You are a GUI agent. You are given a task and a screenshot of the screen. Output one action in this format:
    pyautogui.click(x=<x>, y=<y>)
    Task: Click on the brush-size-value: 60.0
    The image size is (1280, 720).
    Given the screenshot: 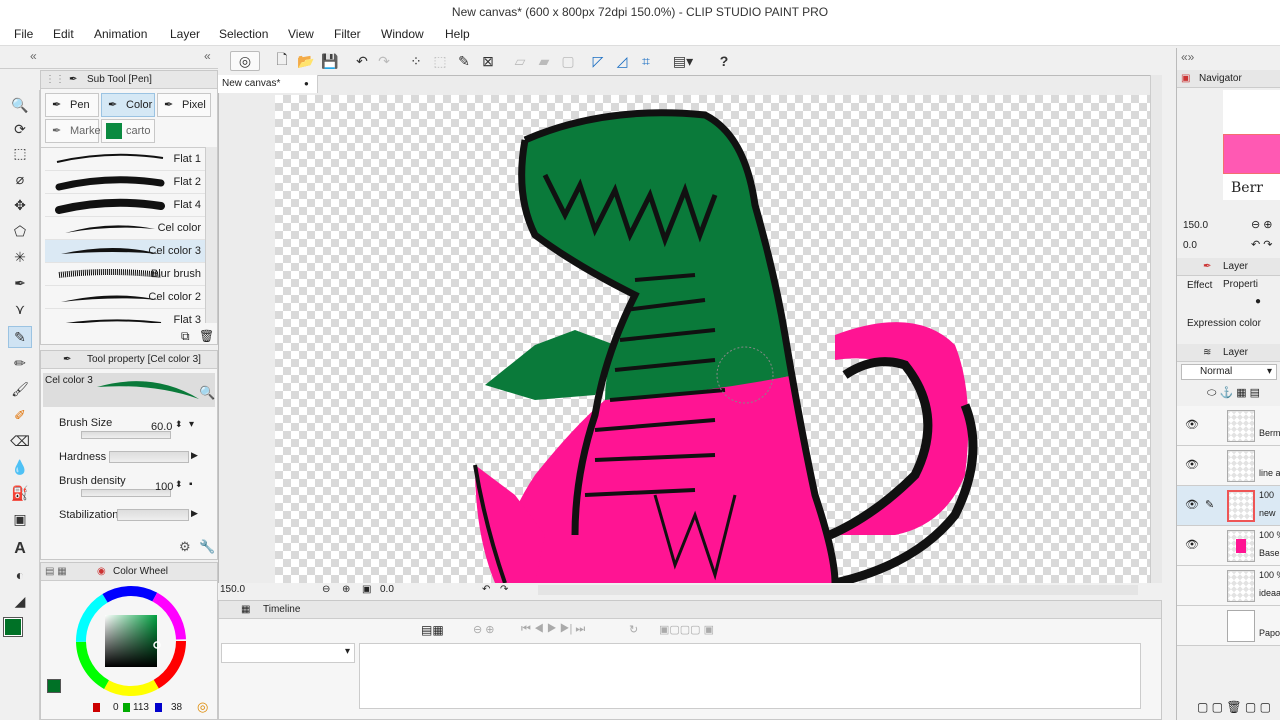 What is the action you would take?
    pyautogui.click(x=161, y=427)
    